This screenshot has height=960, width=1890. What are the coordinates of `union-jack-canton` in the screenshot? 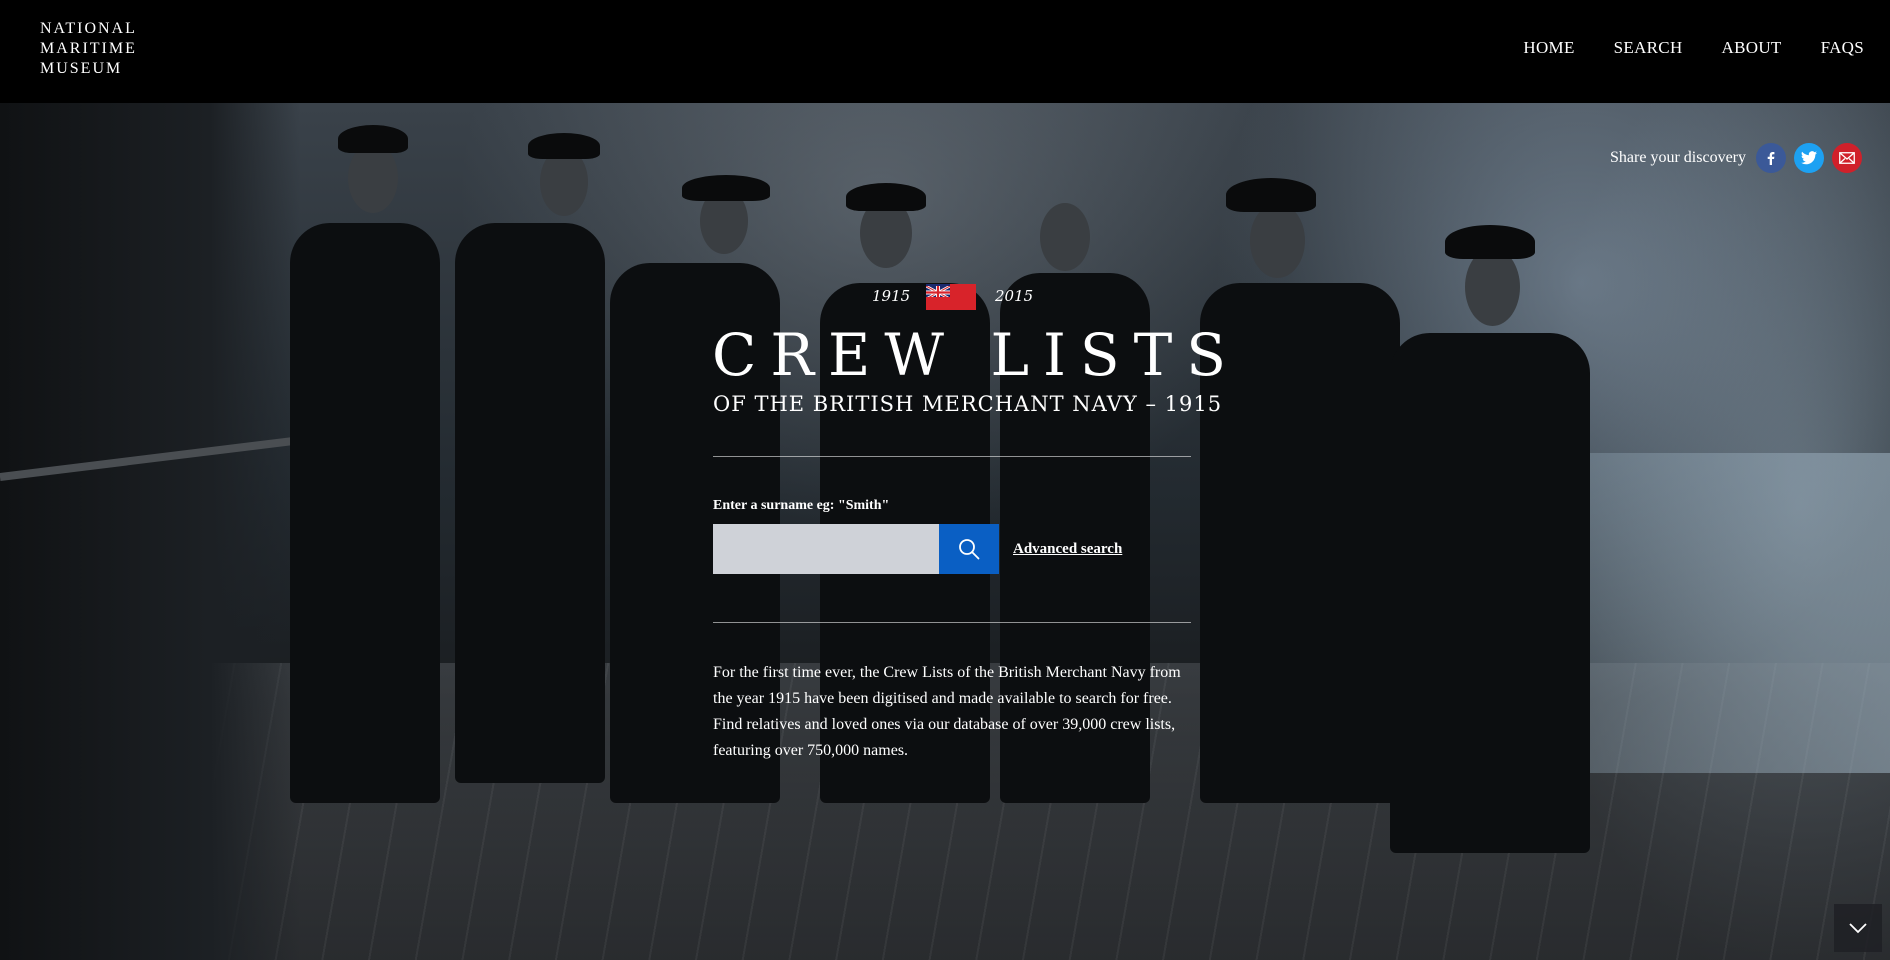 It's located at (938, 290).